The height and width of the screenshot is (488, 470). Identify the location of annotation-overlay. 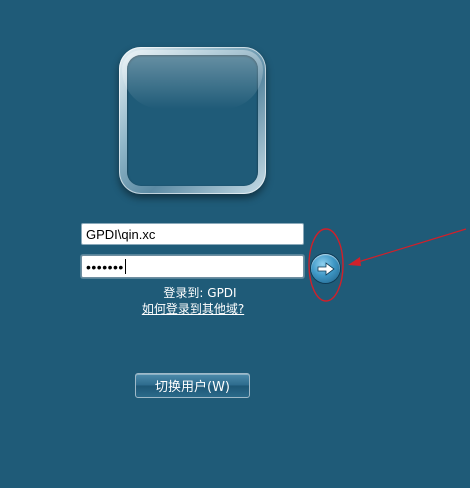
(387, 265).